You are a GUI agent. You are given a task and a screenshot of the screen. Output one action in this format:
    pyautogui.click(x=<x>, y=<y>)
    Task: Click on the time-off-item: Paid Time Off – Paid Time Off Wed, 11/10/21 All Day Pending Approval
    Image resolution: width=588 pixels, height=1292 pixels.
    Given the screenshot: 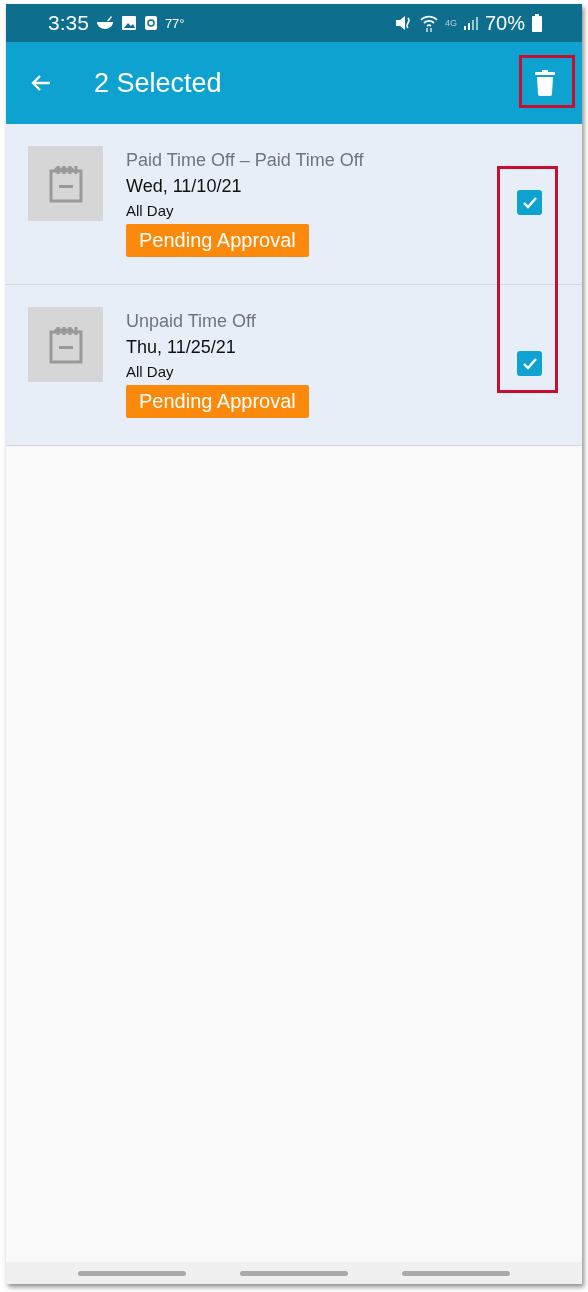 What is the action you would take?
    pyautogui.click(x=294, y=204)
    